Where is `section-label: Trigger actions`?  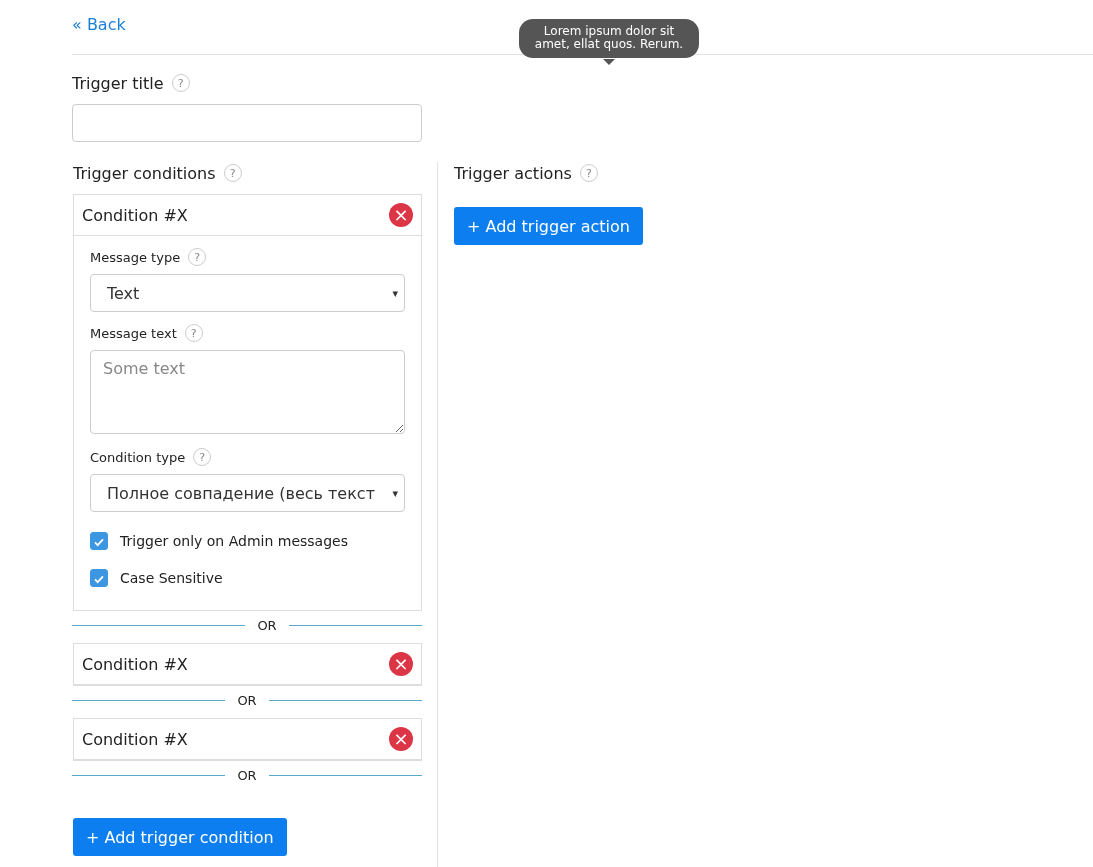
section-label: Trigger actions is located at coordinates (513, 173).